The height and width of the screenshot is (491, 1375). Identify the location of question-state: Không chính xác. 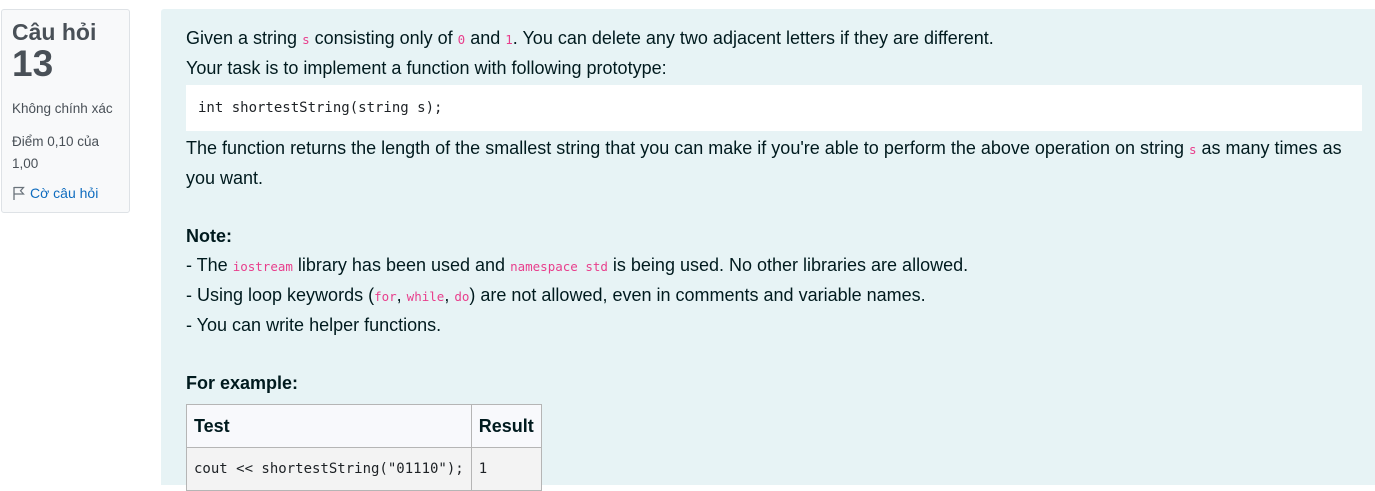
(62, 108).